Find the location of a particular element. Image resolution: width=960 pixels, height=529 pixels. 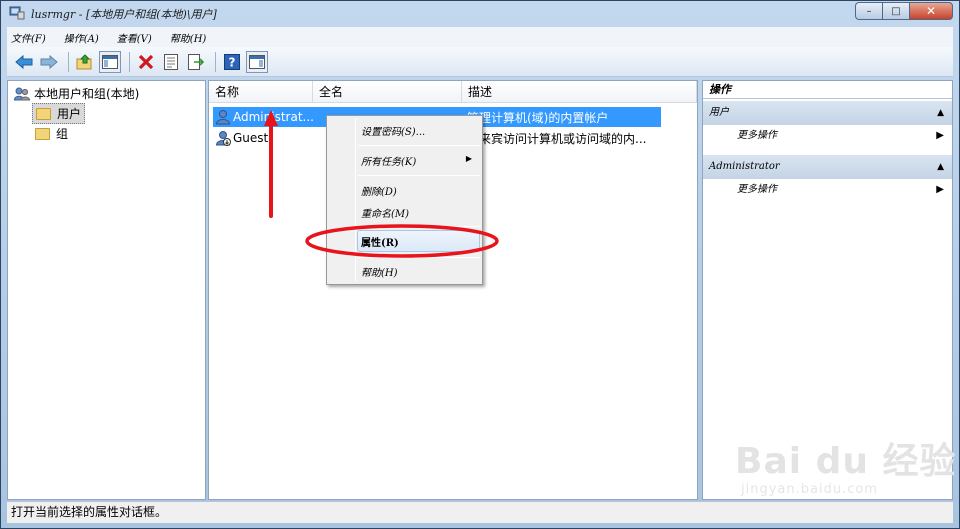

minimize-button: – is located at coordinates (868, 11).